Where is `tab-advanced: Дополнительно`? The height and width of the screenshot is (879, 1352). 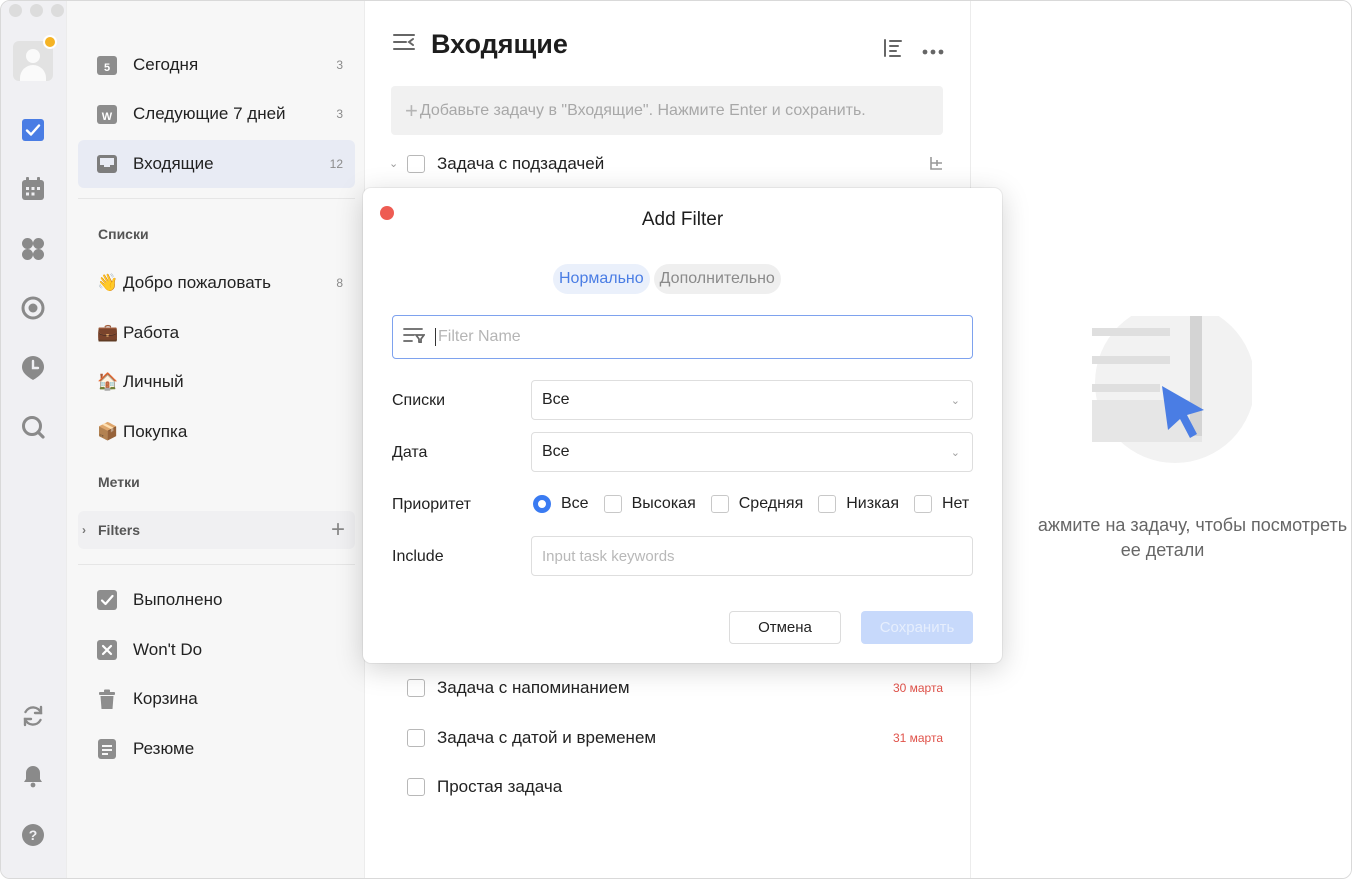
tab-advanced: Дополнительно is located at coordinates (717, 279).